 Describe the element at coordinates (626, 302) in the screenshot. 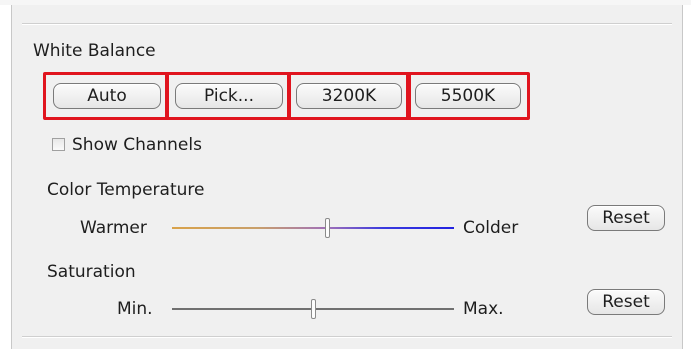

I see `saturation-reset-button: Reset` at that location.